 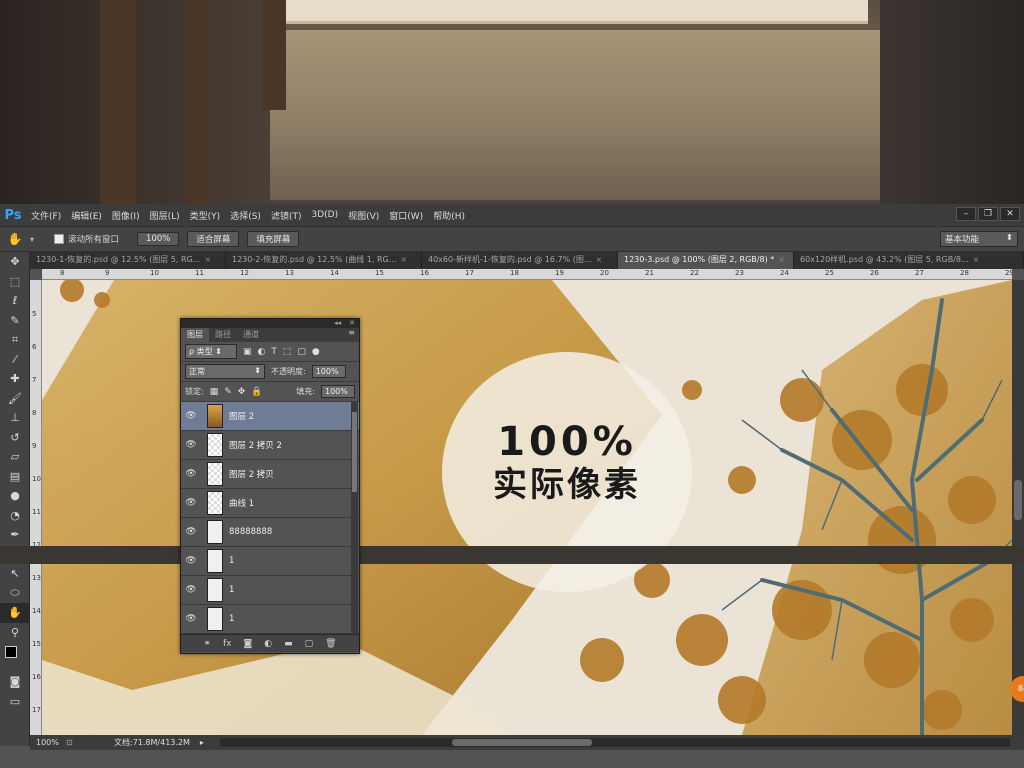 I want to click on fill-input: 100%, so click(x=338, y=391).